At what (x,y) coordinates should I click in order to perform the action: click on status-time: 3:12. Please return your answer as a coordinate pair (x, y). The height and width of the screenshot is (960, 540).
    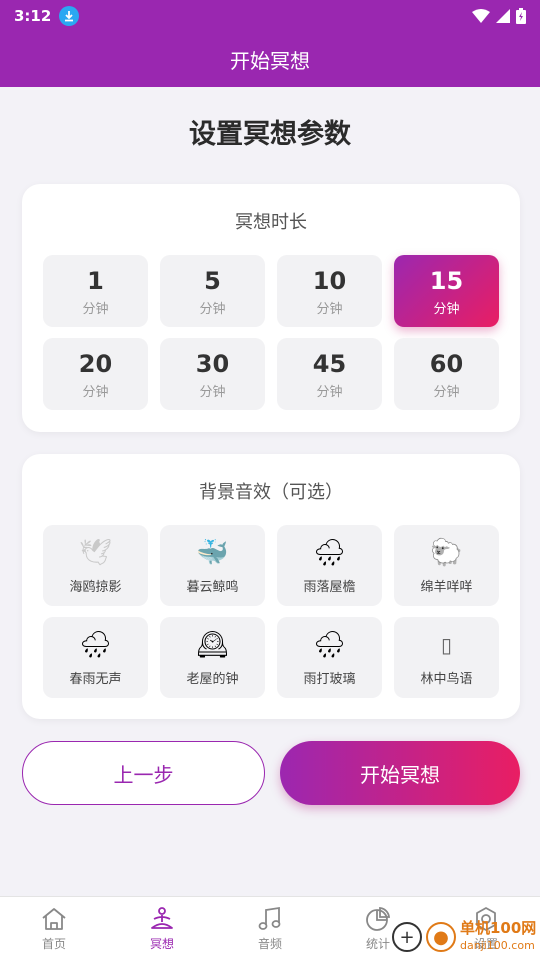
    Looking at the image, I should click on (33, 16).